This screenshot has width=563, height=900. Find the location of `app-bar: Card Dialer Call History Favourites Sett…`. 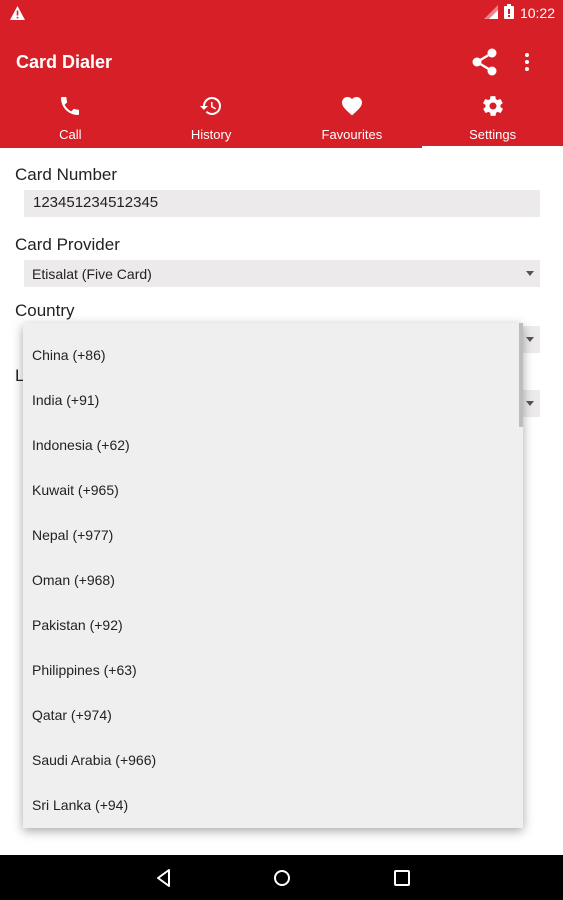

app-bar: Card Dialer Call History Favourites Sett… is located at coordinates (281, 87).